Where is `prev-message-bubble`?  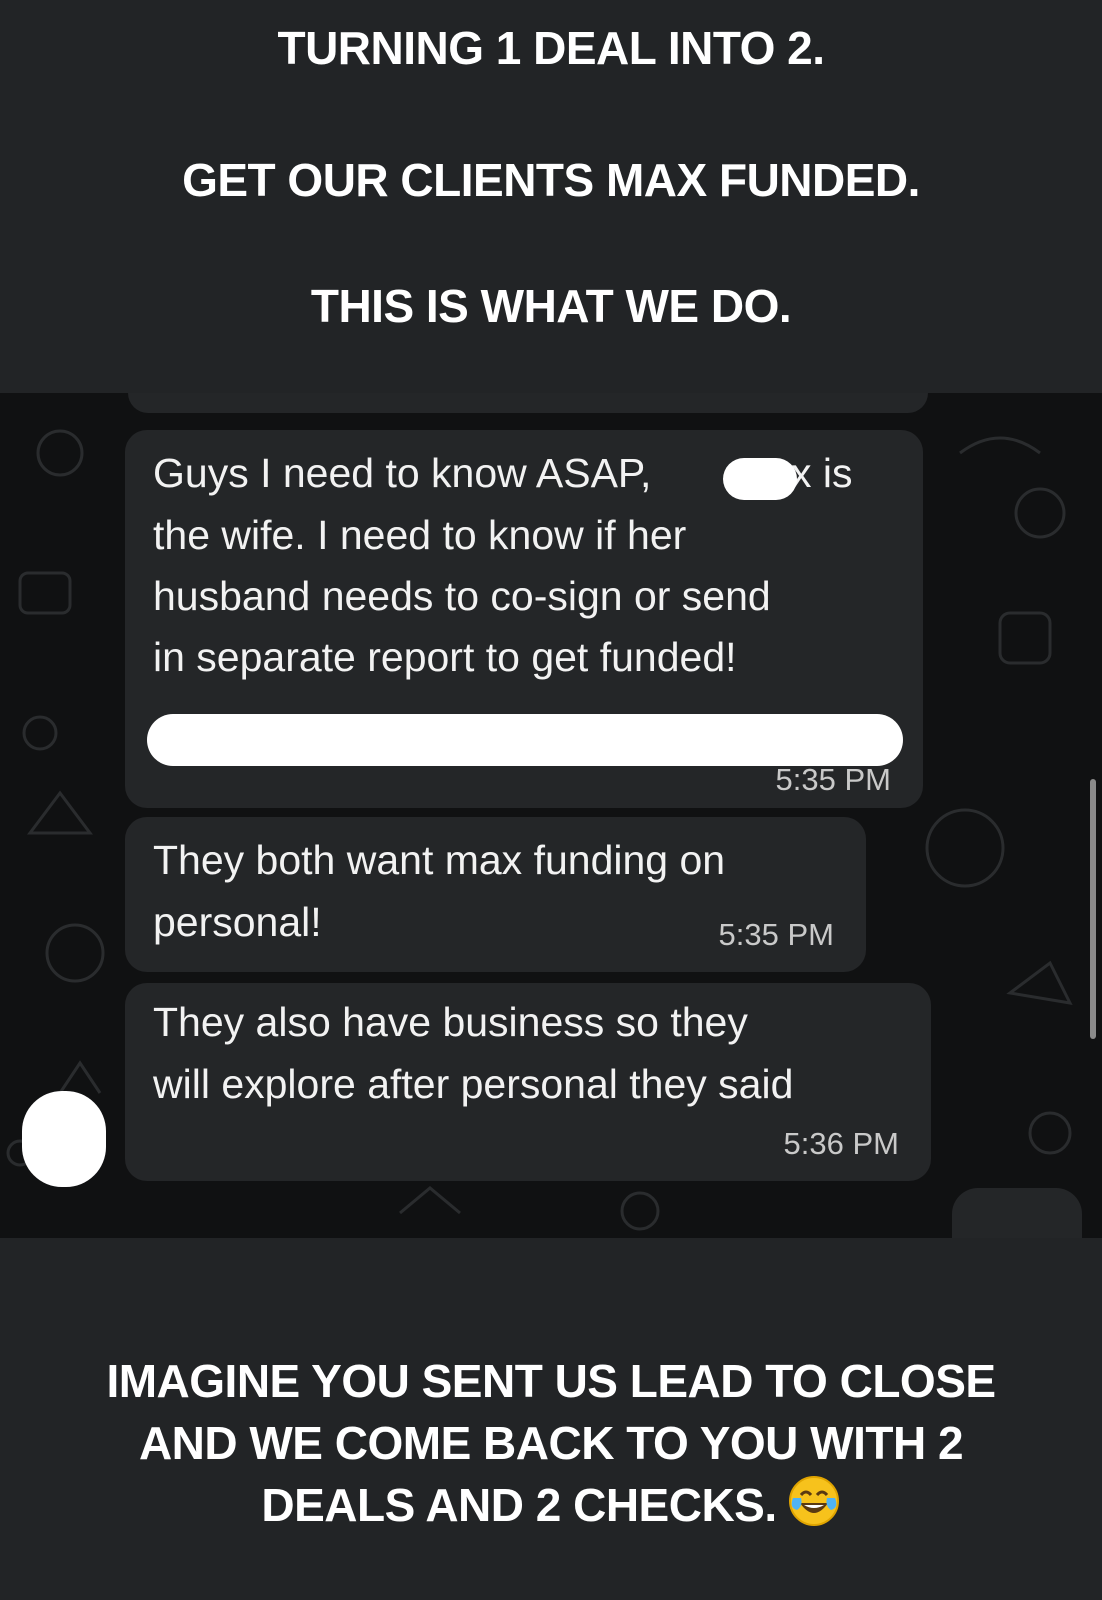 prev-message-bubble is located at coordinates (528, 403).